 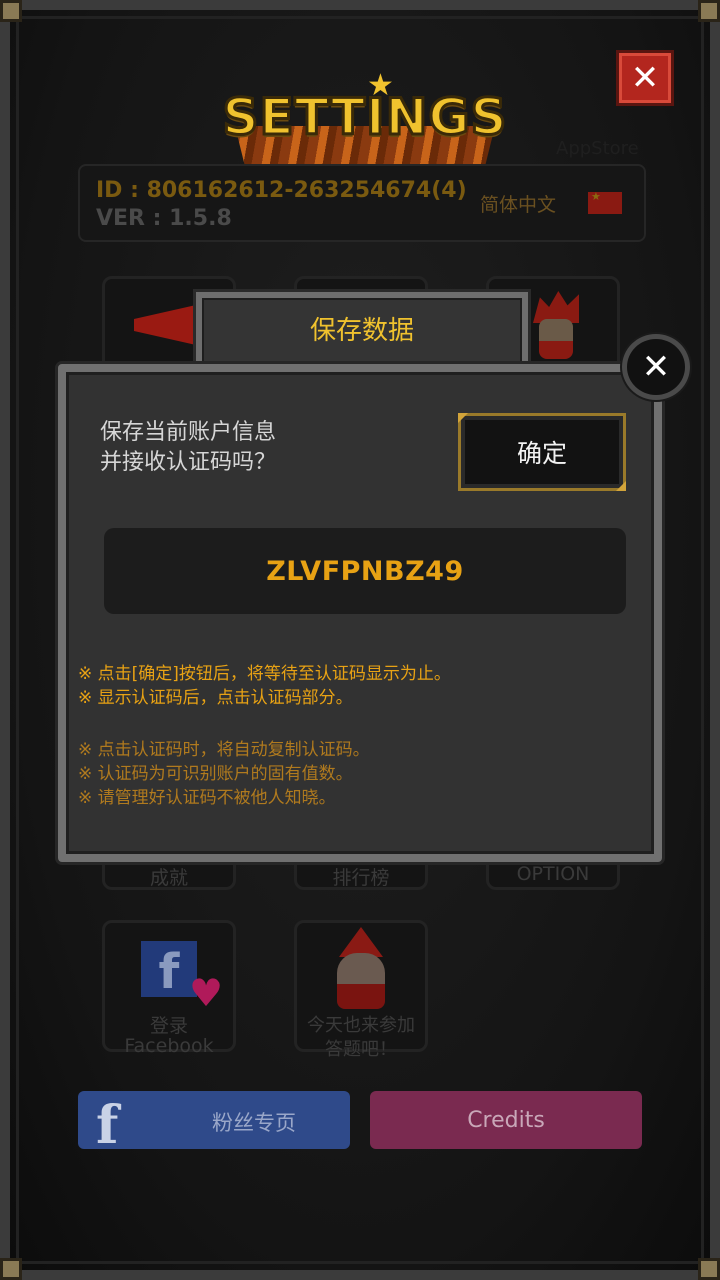 What do you see at coordinates (107, 1125) in the screenshot?
I see `facebook-icon: f` at bounding box center [107, 1125].